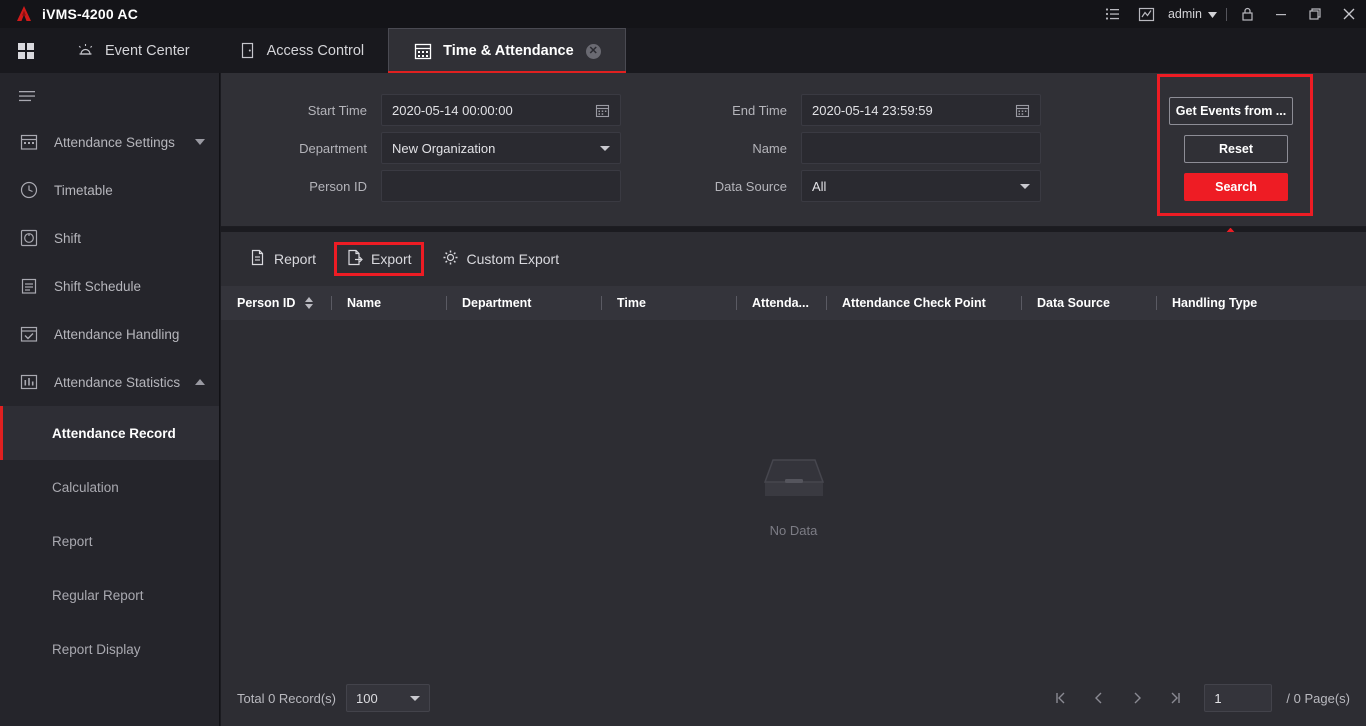 The image size is (1366, 726). I want to click on report-toolbar: Report Export Custom Export, so click(793, 259).